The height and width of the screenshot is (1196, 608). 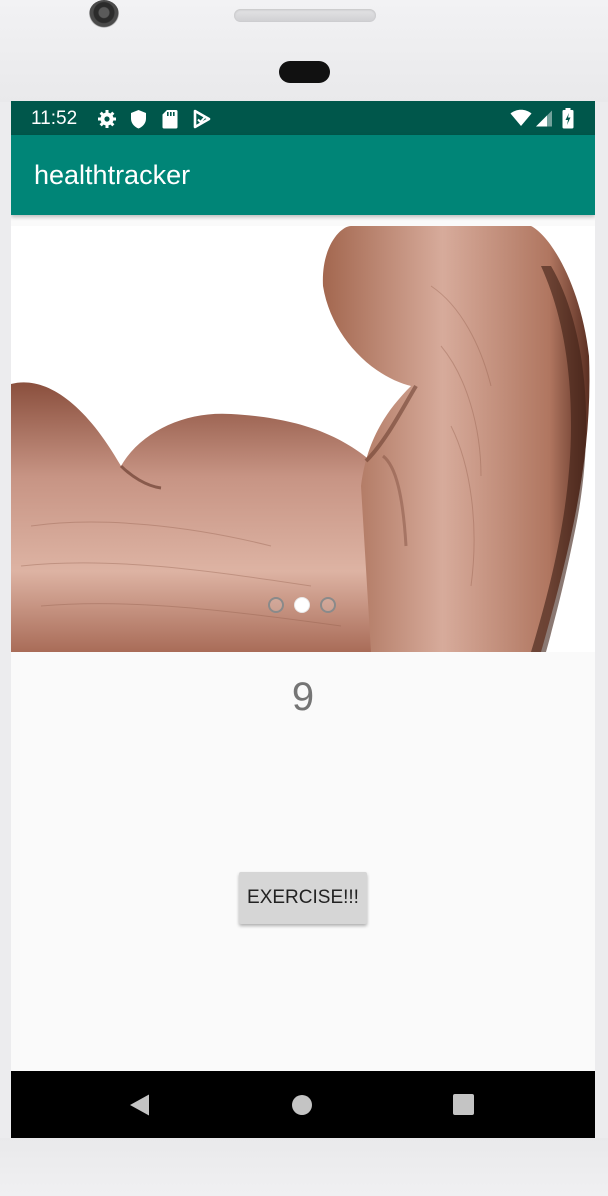 I want to click on recents-icon, so click(x=463, y=1104).